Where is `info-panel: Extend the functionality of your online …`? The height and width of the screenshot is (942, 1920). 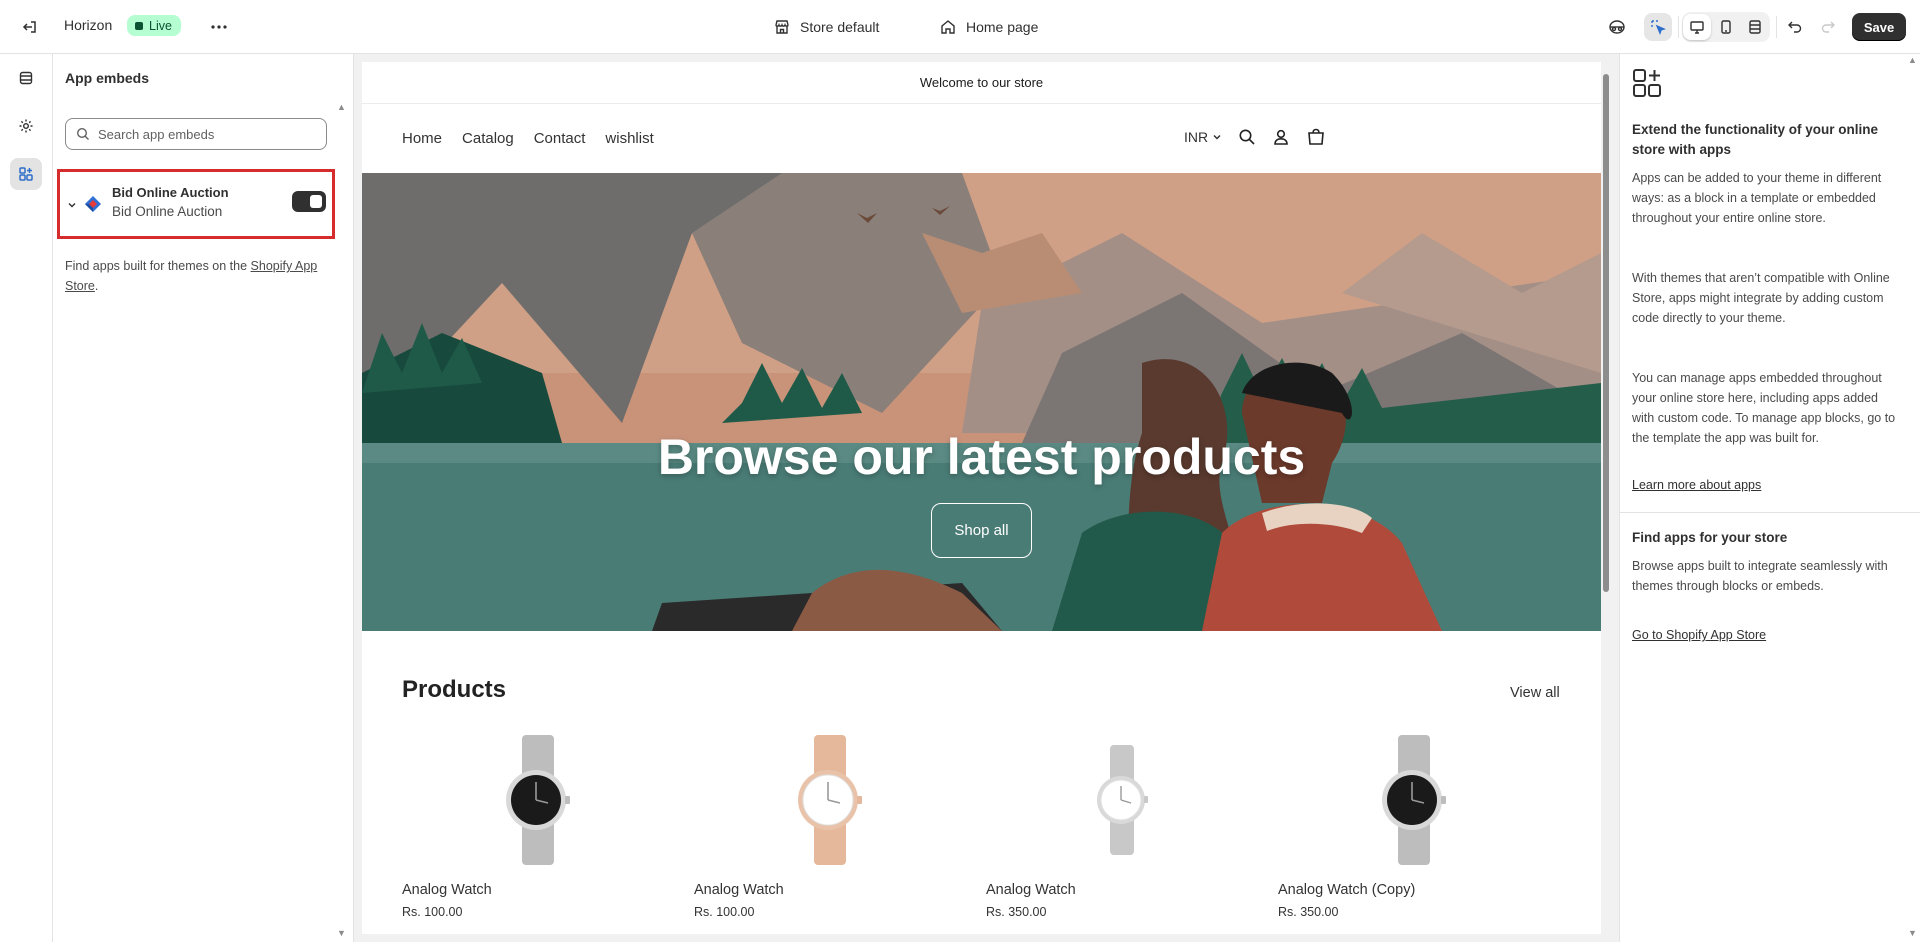
info-panel: Extend the functionality of your online … is located at coordinates (1769, 498).